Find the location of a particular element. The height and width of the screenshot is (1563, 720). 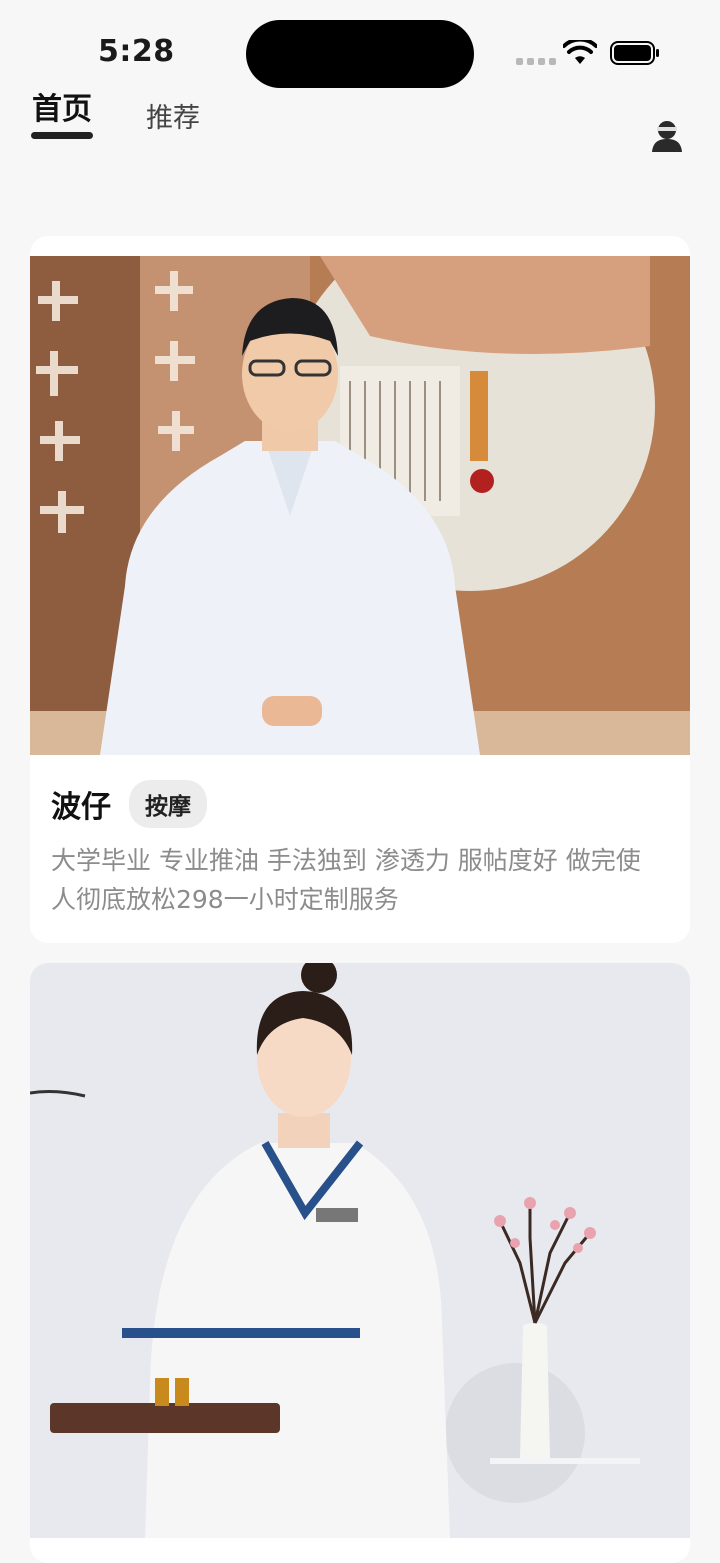

tab-active-indicator is located at coordinates (62, 135).